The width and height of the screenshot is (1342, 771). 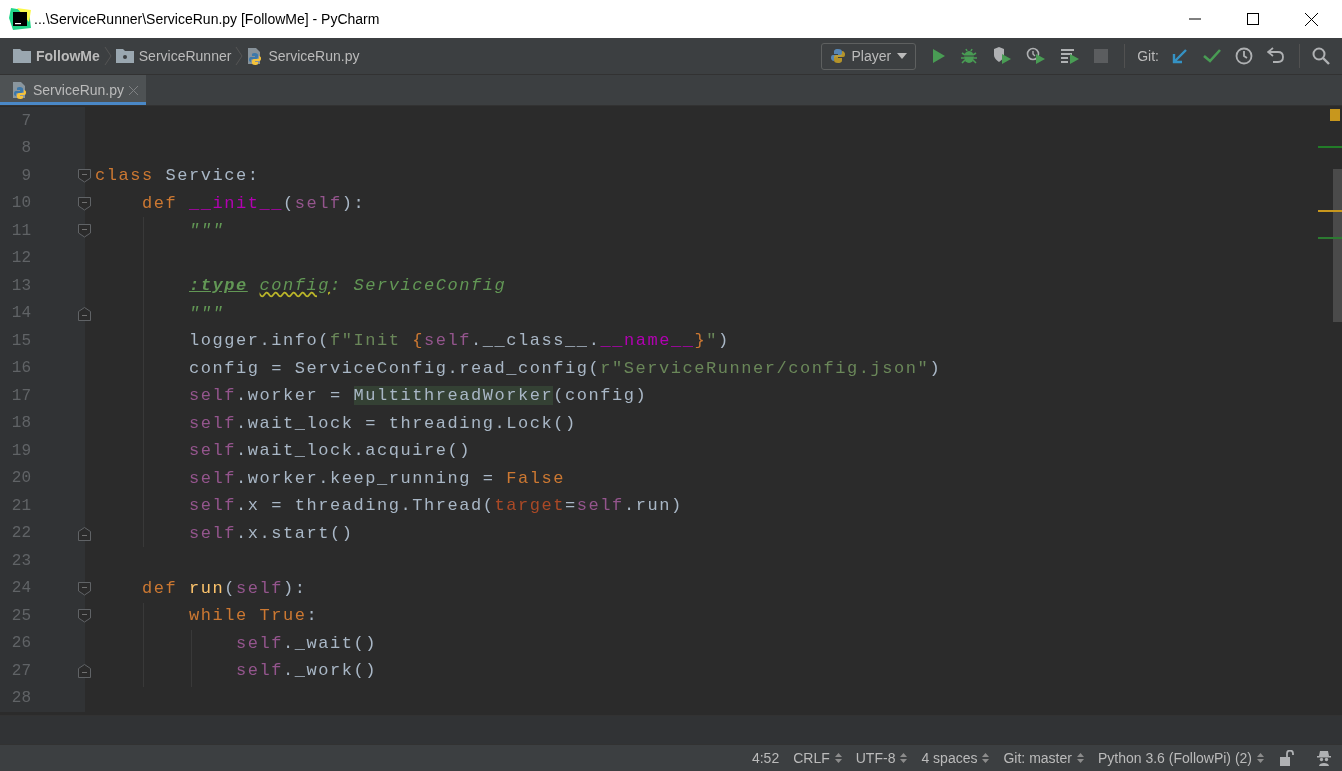 I want to click on git-label: Git:, so click(x=1148, y=56).